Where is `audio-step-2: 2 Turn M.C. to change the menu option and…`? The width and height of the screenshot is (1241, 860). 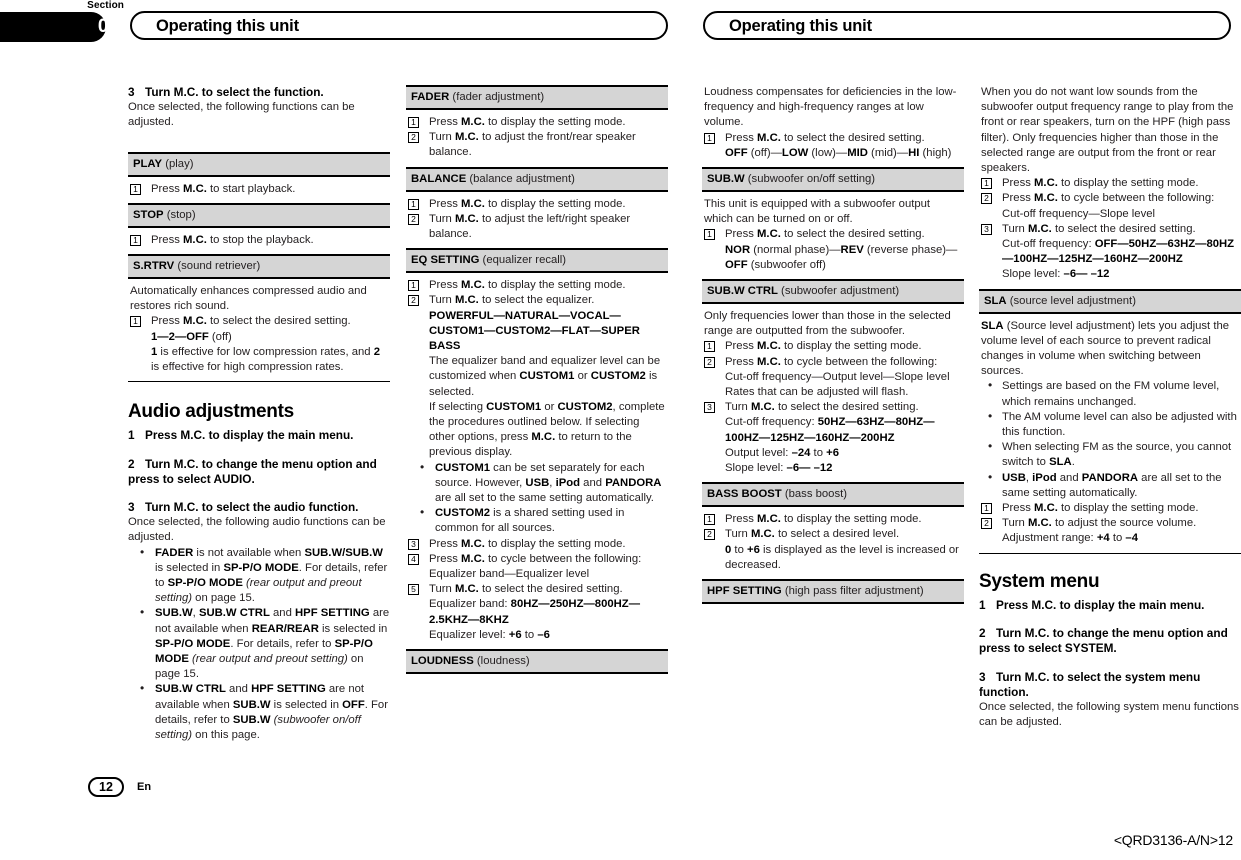 audio-step-2: 2 Turn M.C. to change the menu option and… is located at coordinates (259, 472).